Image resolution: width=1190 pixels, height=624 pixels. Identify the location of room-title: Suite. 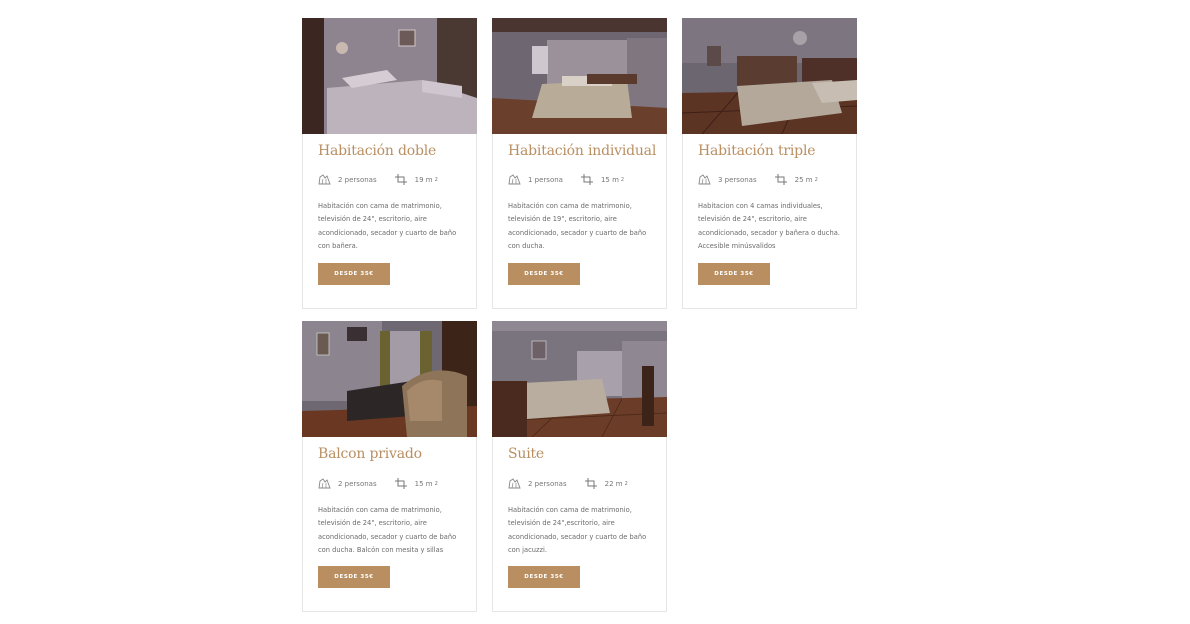
(526, 454).